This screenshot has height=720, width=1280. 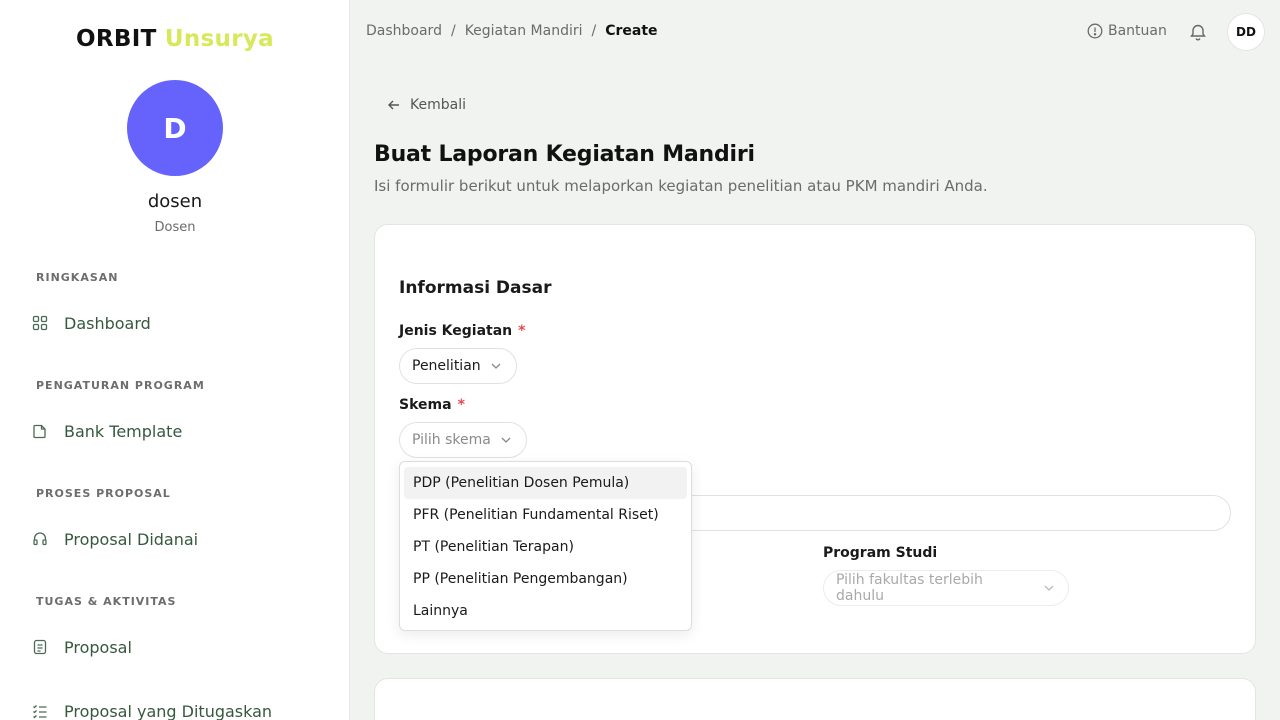 I want to click on sidebar-item-proposal: Proposal, so click(x=180, y=647).